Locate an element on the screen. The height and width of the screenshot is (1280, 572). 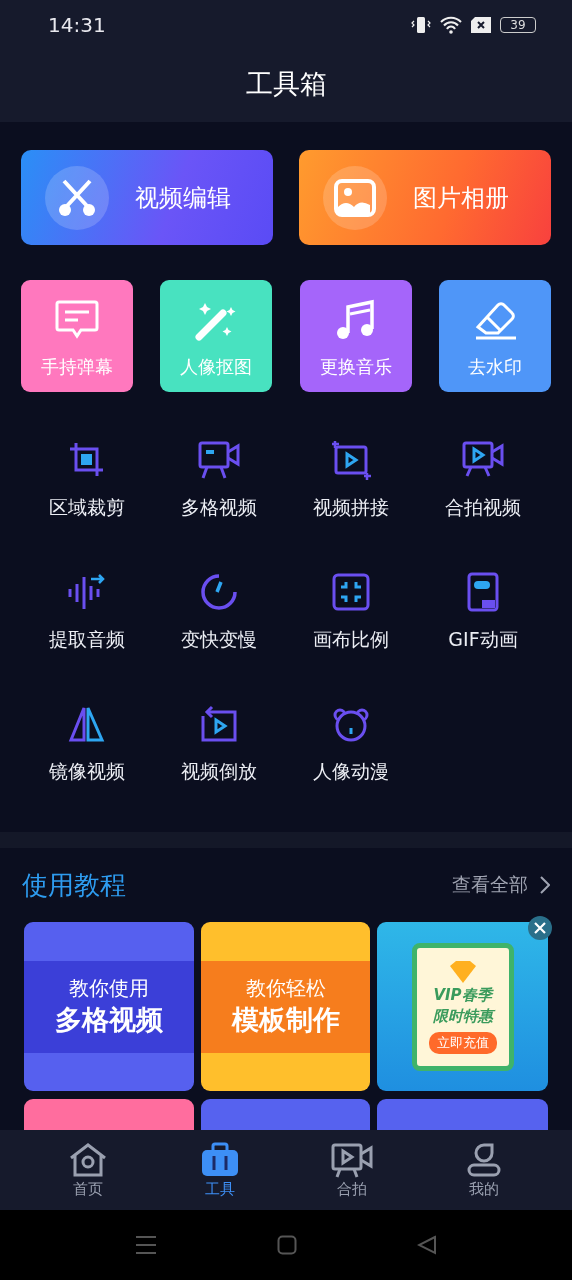
tutorial-card: 教你使用 多格视频 is located at coordinates (109, 1006).